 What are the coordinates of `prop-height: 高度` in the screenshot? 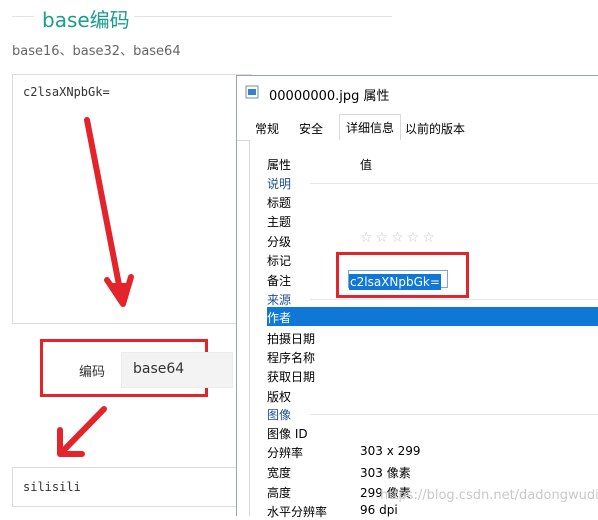 It's located at (279, 492).